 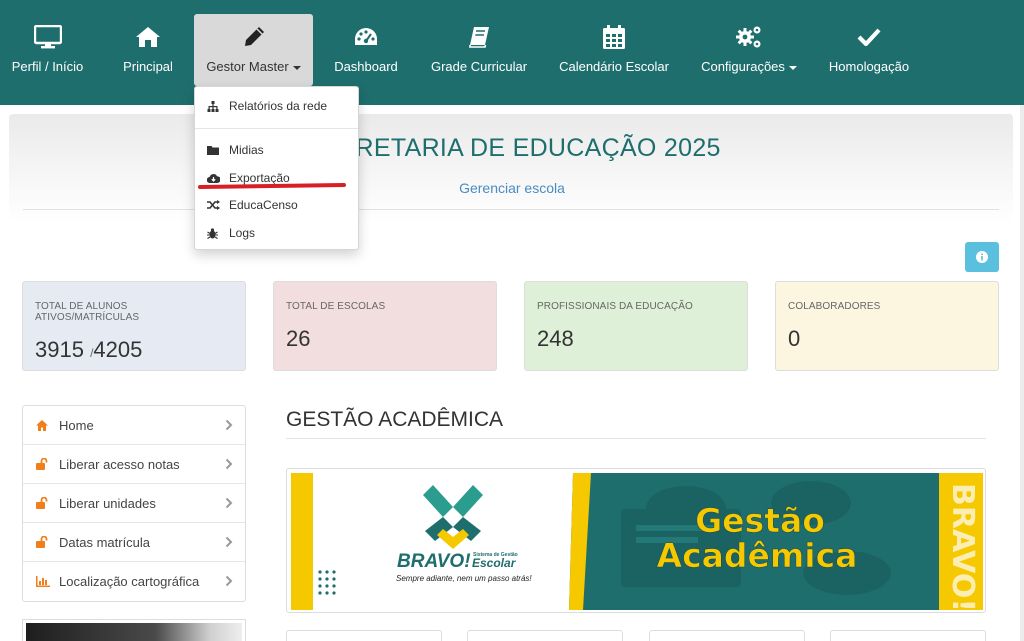 What do you see at coordinates (366, 37) in the screenshot?
I see `dashboard-icon` at bounding box center [366, 37].